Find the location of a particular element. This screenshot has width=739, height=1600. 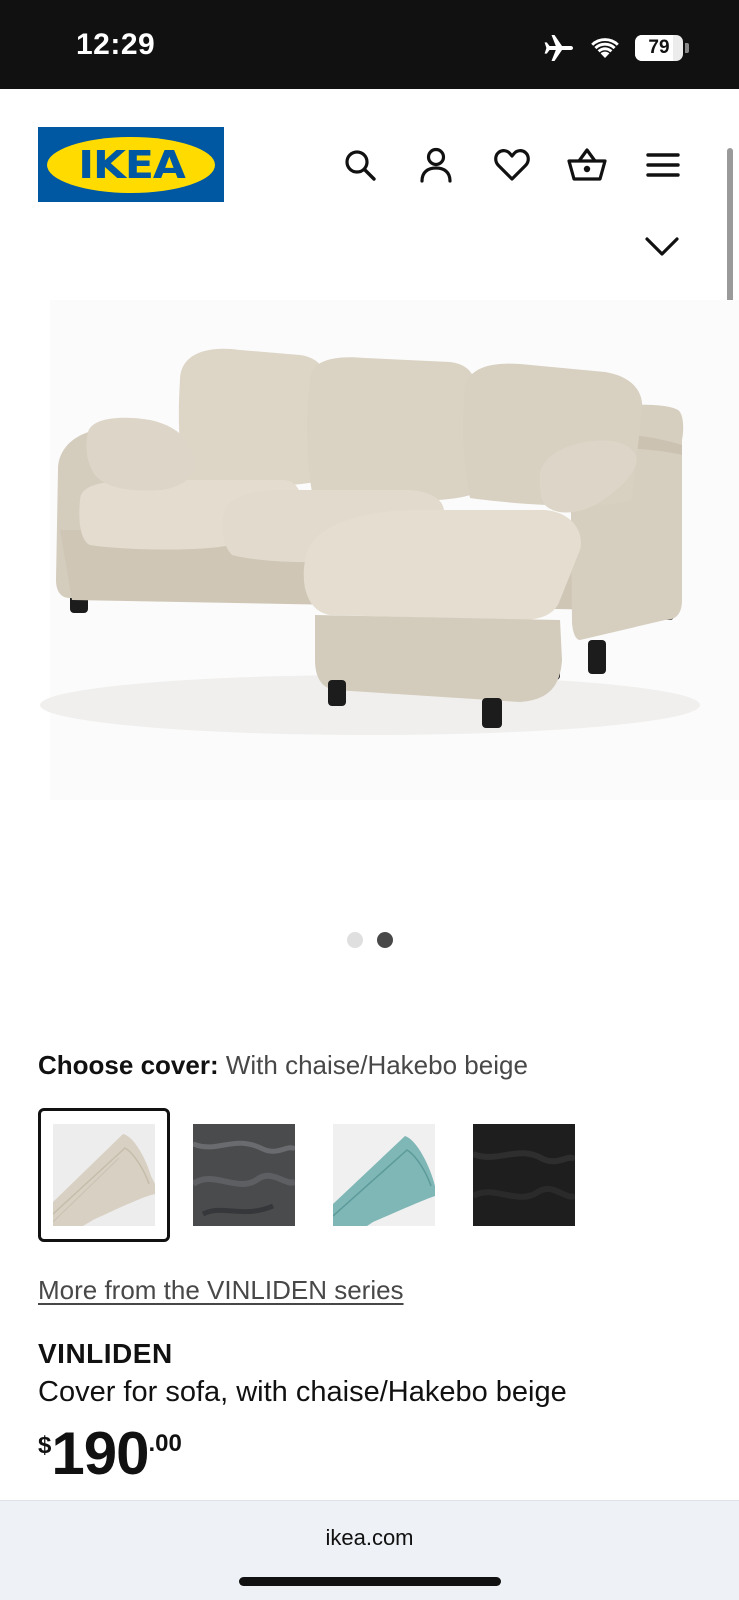

status-icons: 79 is located at coordinates (616, 48).